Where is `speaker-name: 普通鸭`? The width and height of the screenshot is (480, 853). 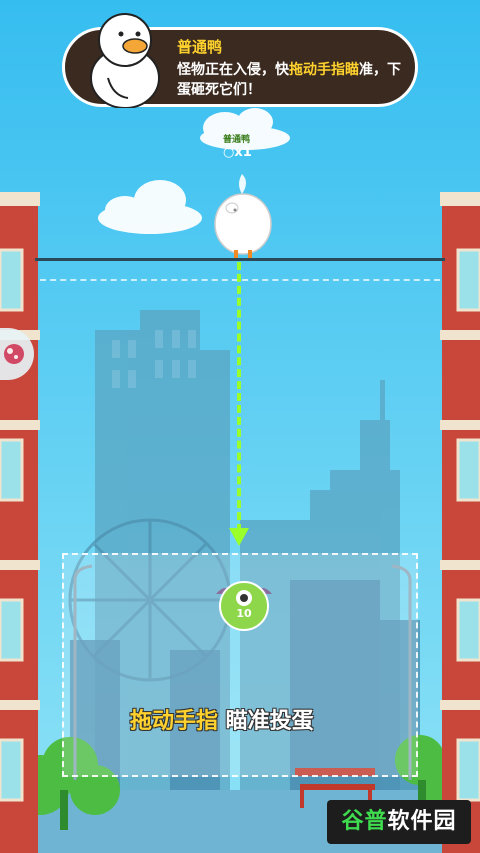 speaker-name: 普通鸭 is located at coordinates (200, 47).